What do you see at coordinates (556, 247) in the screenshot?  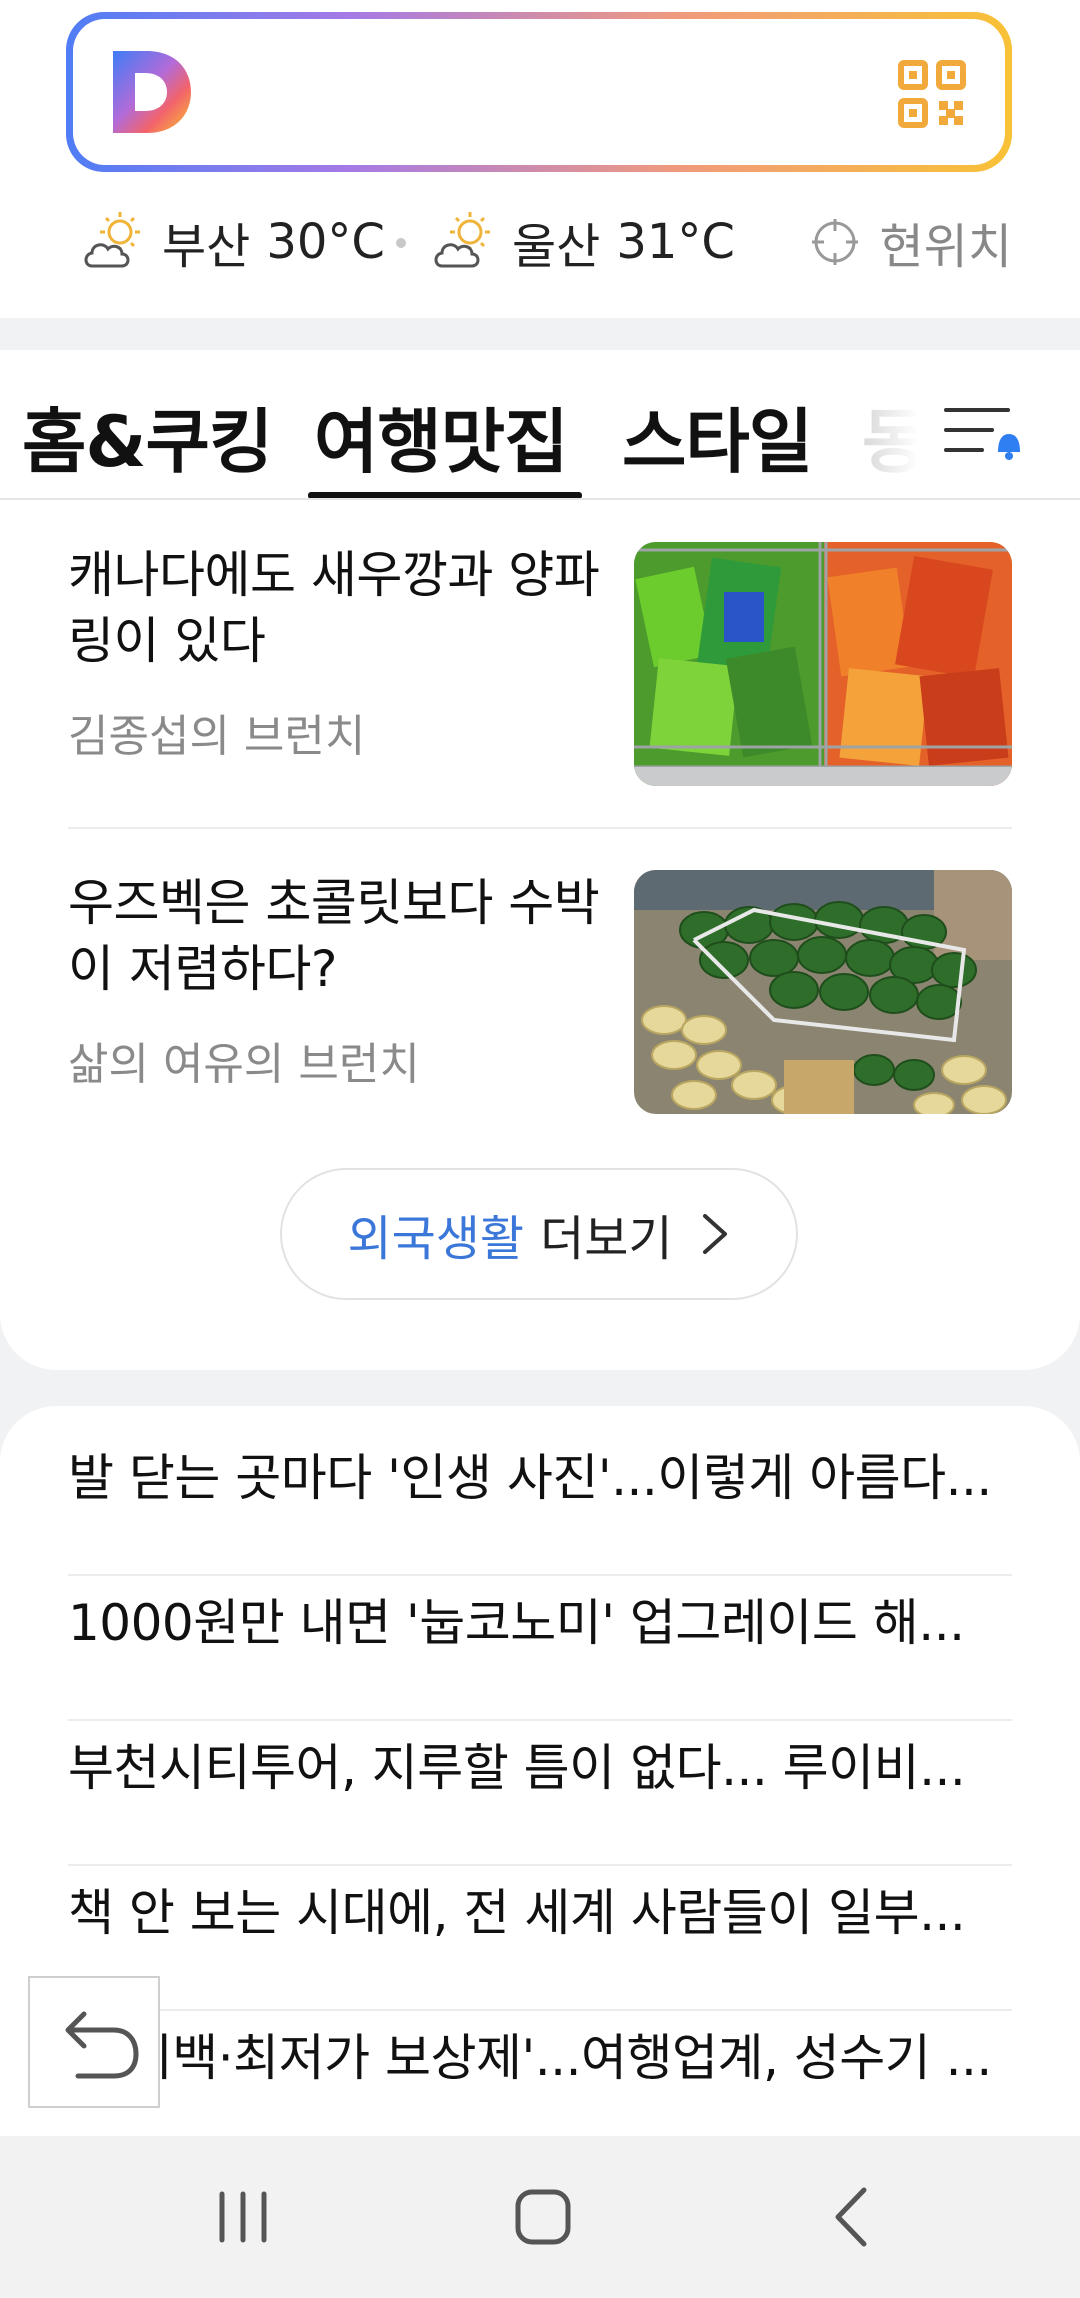 I see `weather-city: 울산` at bounding box center [556, 247].